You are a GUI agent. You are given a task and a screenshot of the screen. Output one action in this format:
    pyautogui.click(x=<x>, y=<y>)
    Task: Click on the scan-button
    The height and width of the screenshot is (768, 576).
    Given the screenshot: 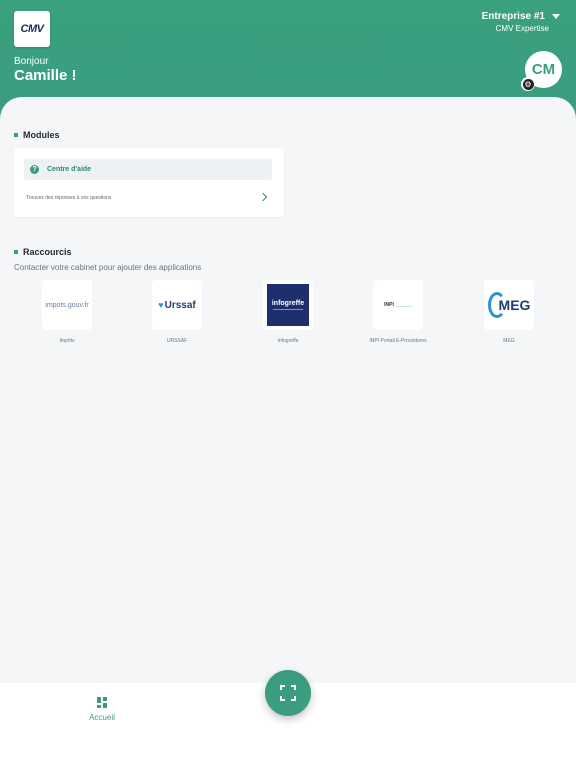 What is the action you would take?
    pyautogui.click(x=288, y=693)
    